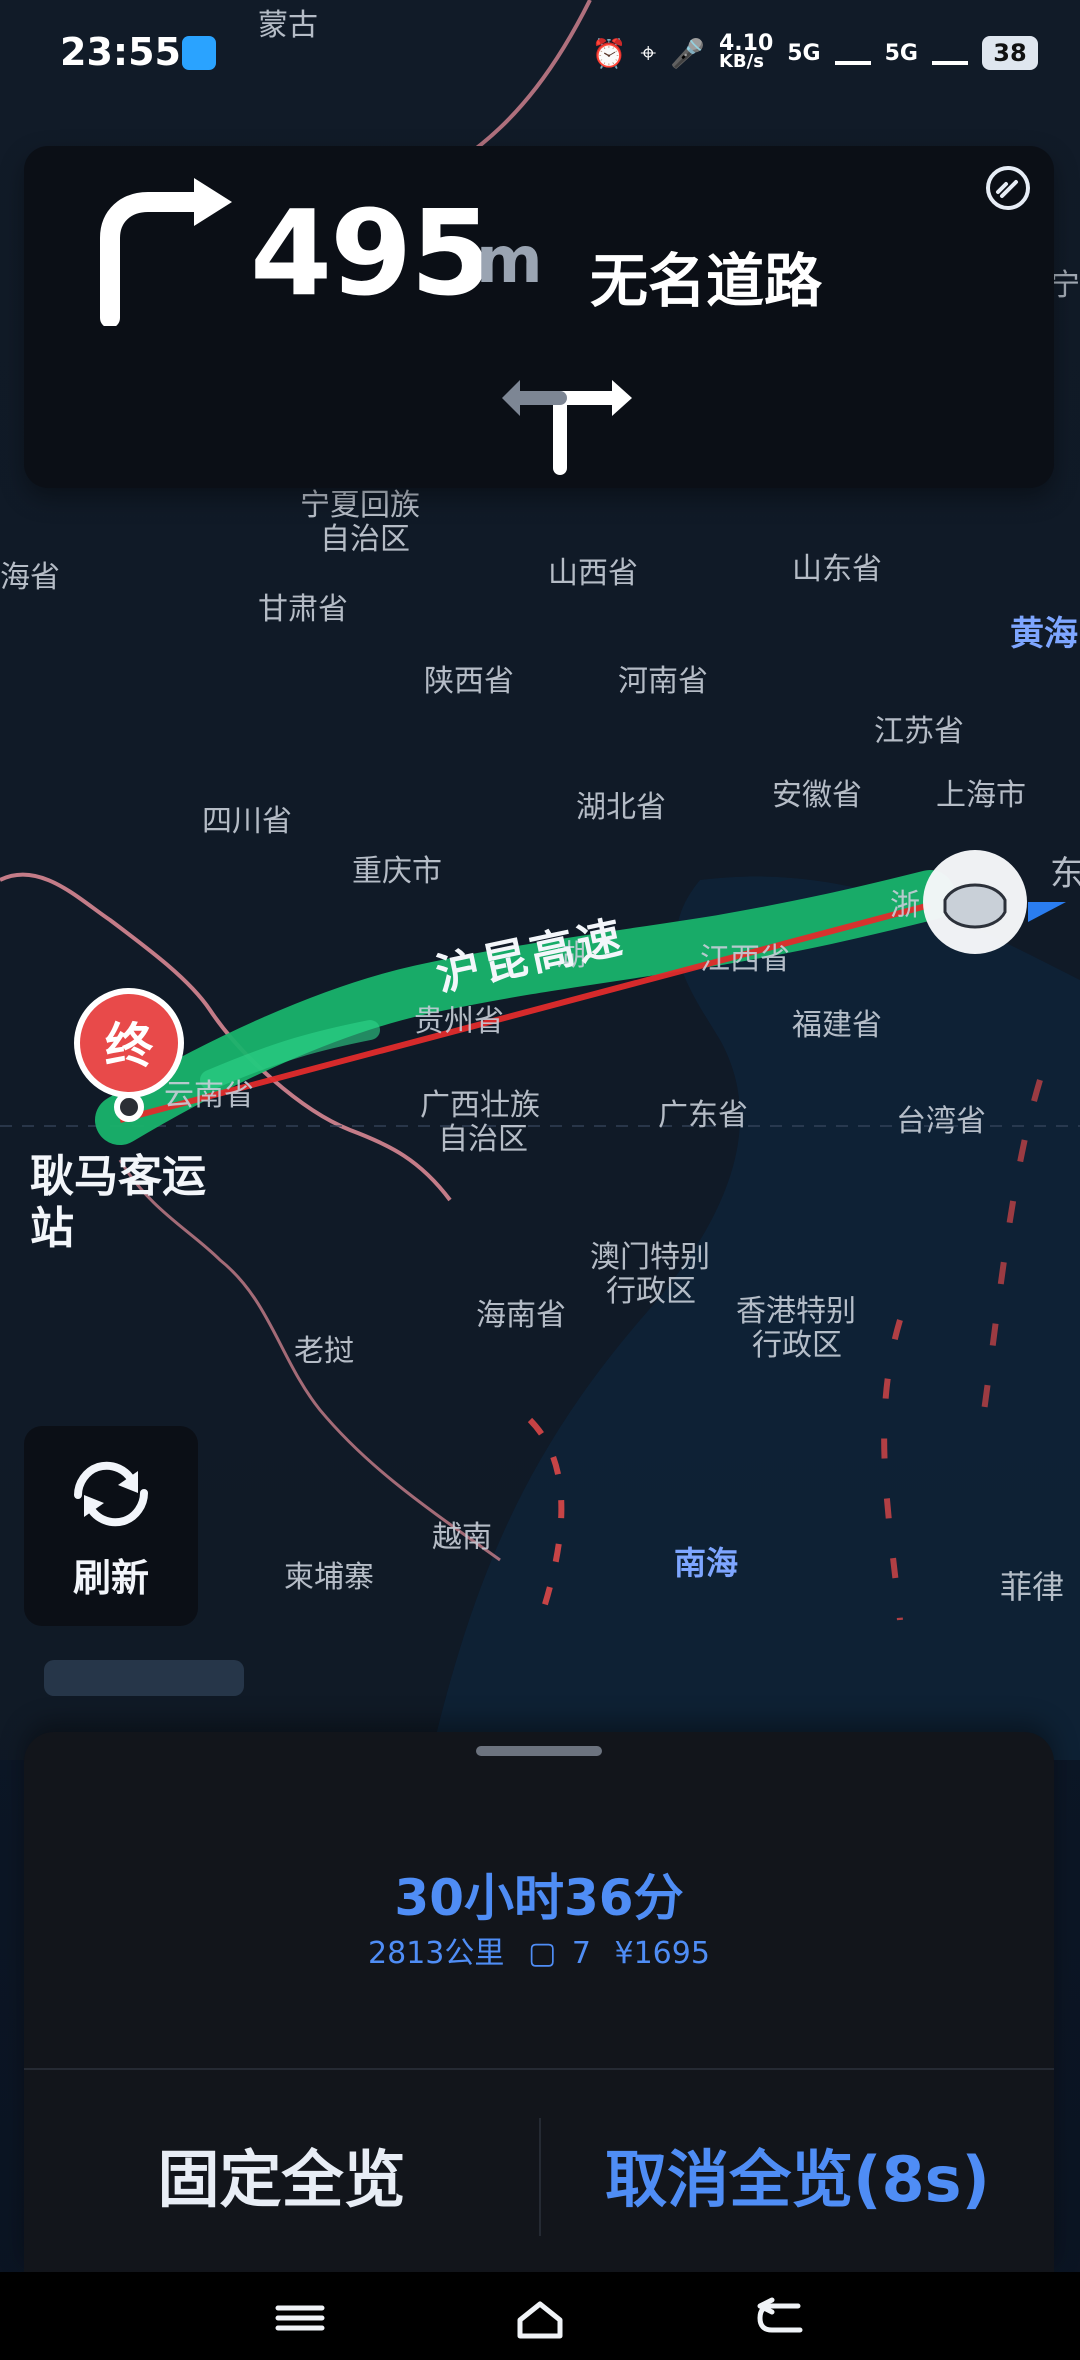 This screenshot has width=1080, height=2360. Describe the element at coordinates (539, 1898) in the screenshot. I see `route-eta: 30小时36分` at that location.